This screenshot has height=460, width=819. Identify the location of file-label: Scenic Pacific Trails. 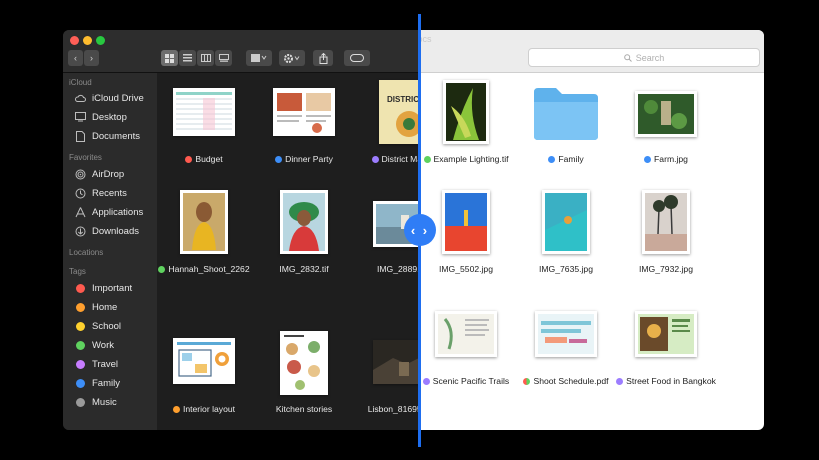
(468, 381).